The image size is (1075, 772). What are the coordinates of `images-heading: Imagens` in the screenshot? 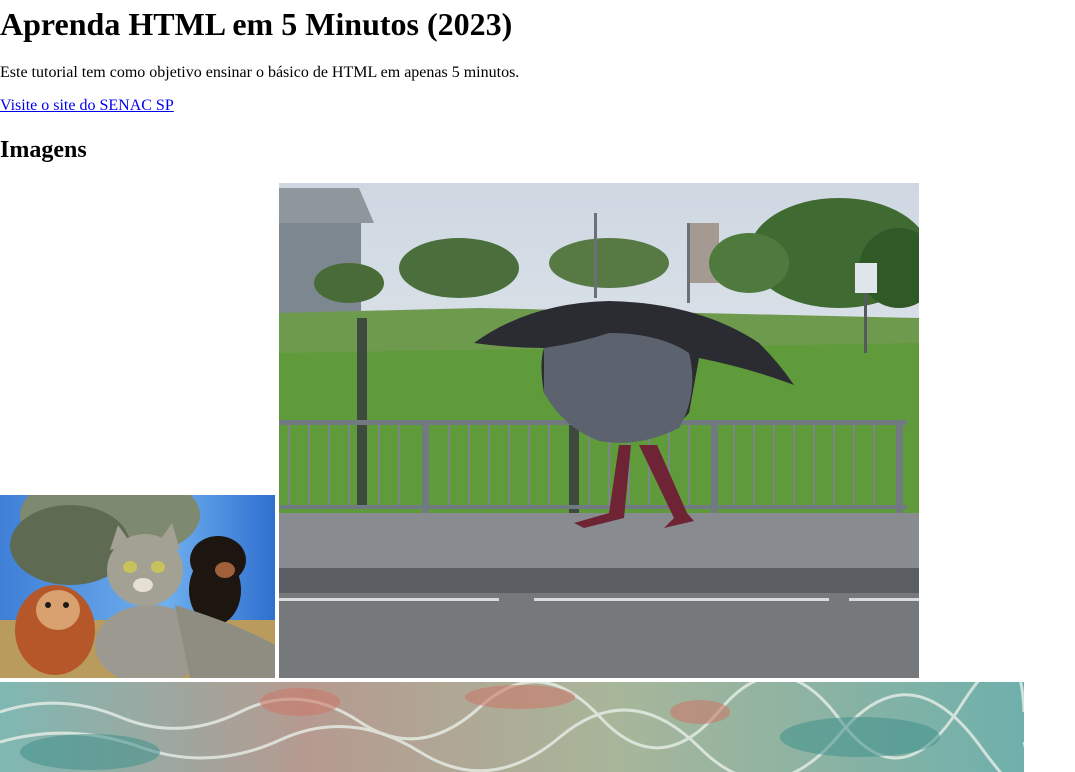 It's located at (43, 150).